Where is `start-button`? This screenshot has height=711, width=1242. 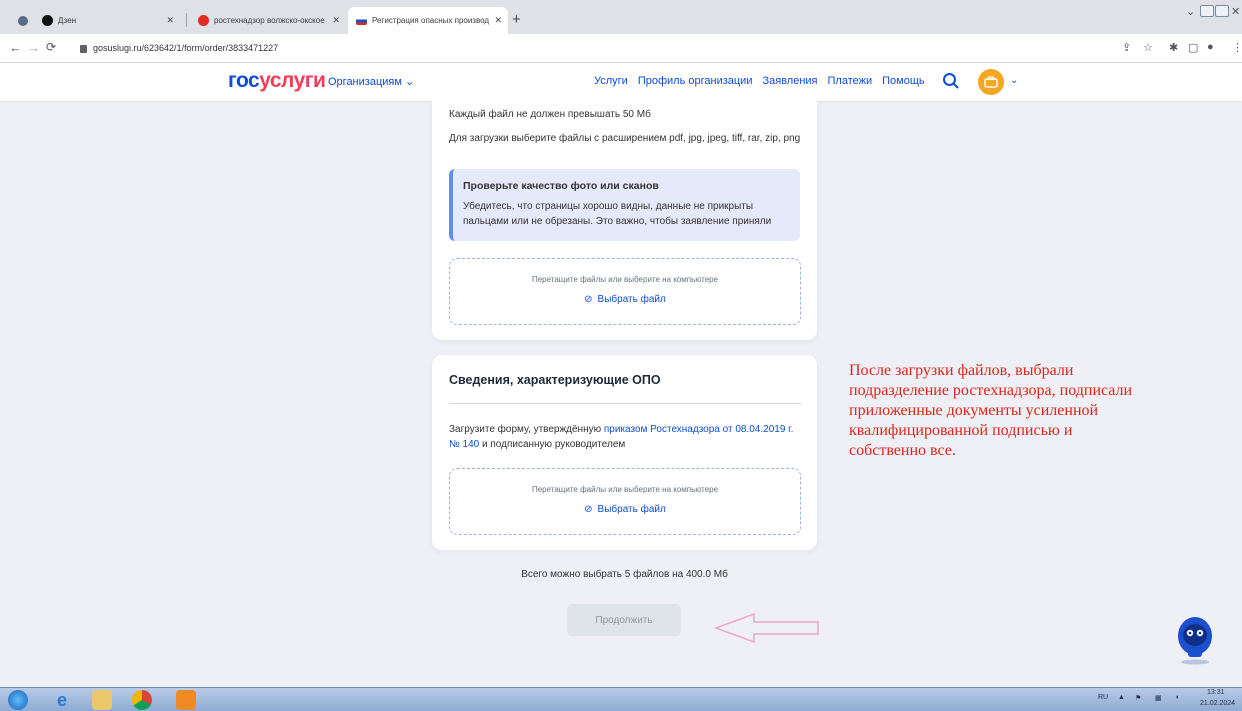 start-button is located at coordinates (18, 700).